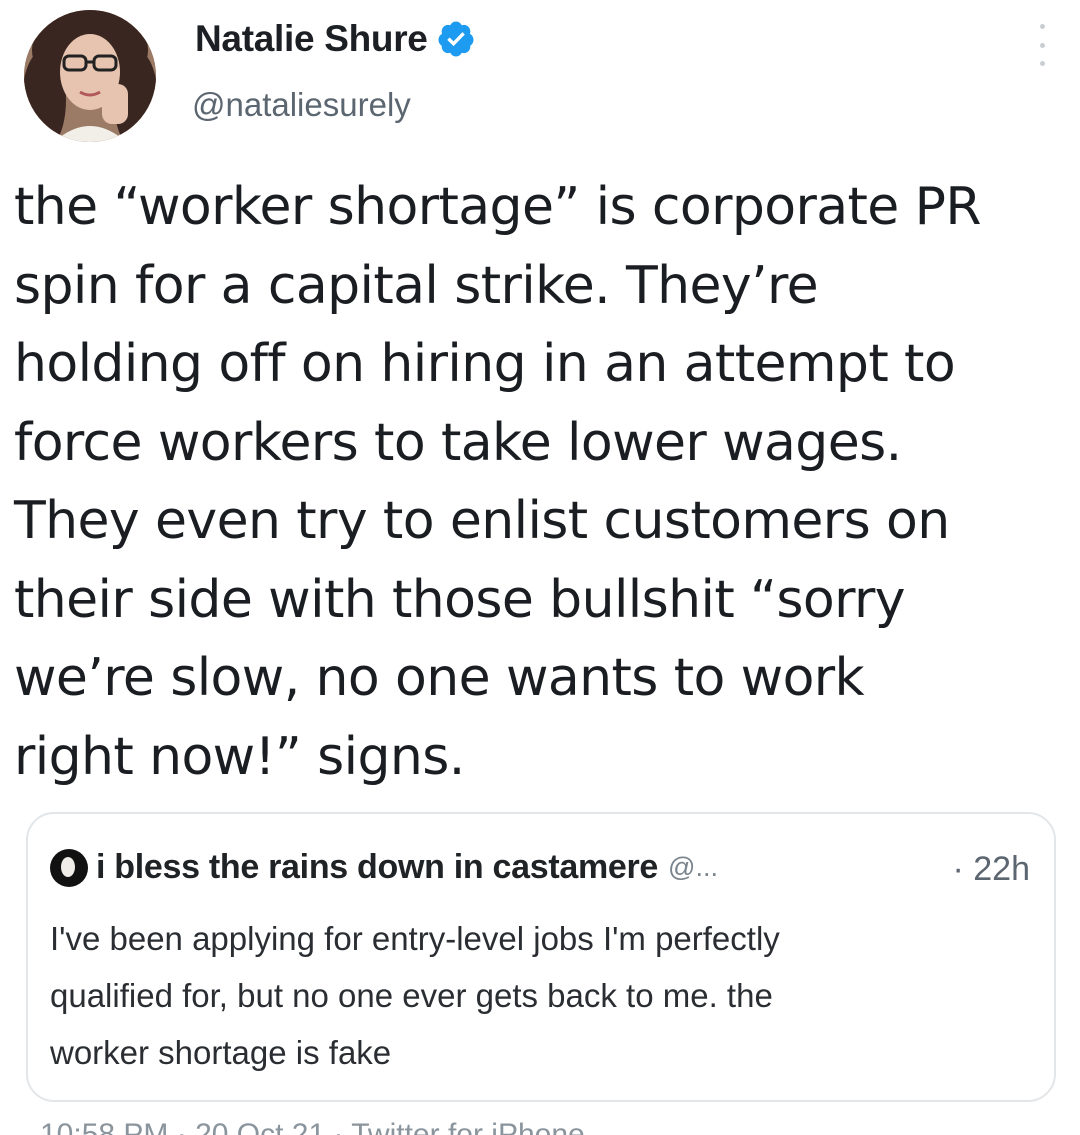 The image size is (1080, 1135). Describe the element at coordinates (498, 207) in the screenshot. I see `tweet-line: the “worker shortage” is corporate PR` at that location.